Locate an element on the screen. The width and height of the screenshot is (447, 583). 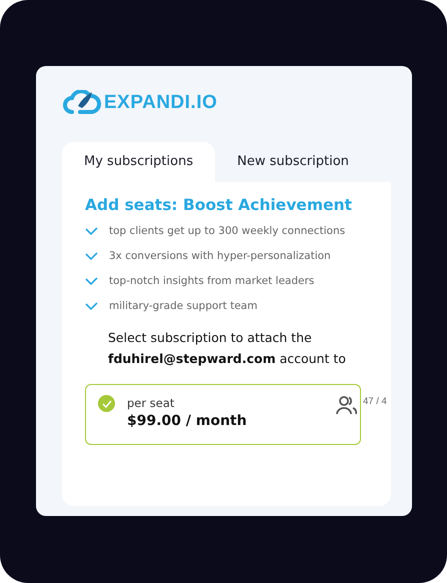
feature-text: top-notch insights from market leaders is located at coordinates (212, 281).